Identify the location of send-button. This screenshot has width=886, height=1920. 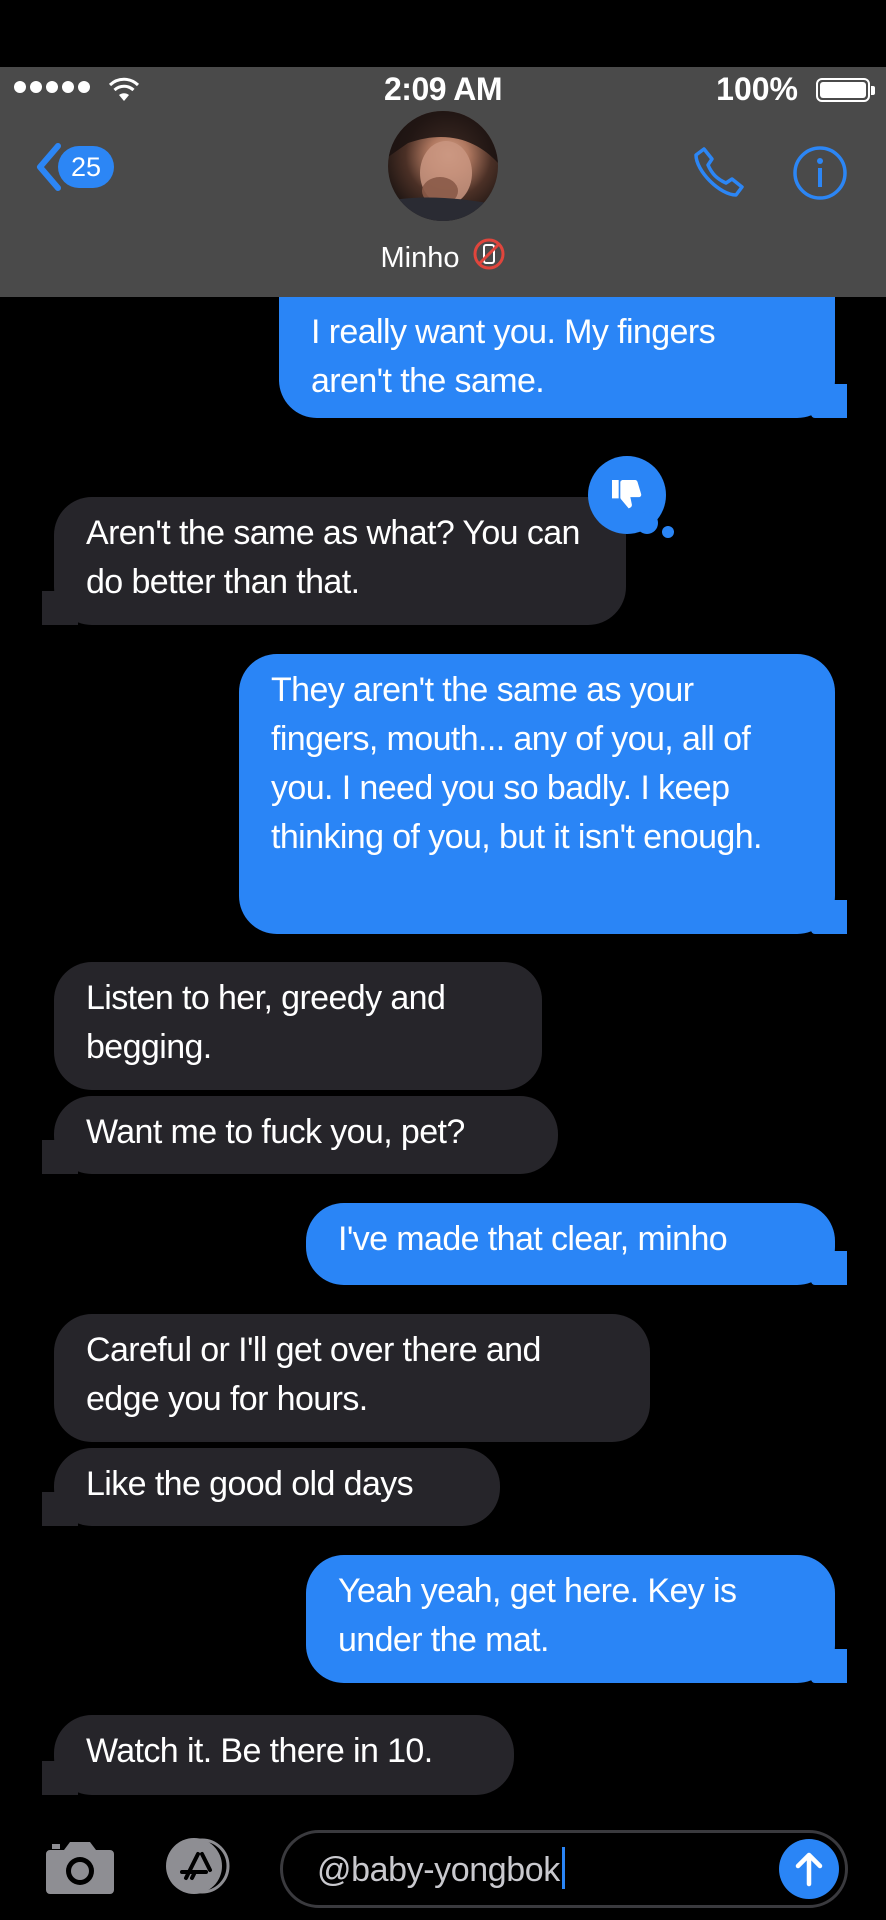
(809, 1869).